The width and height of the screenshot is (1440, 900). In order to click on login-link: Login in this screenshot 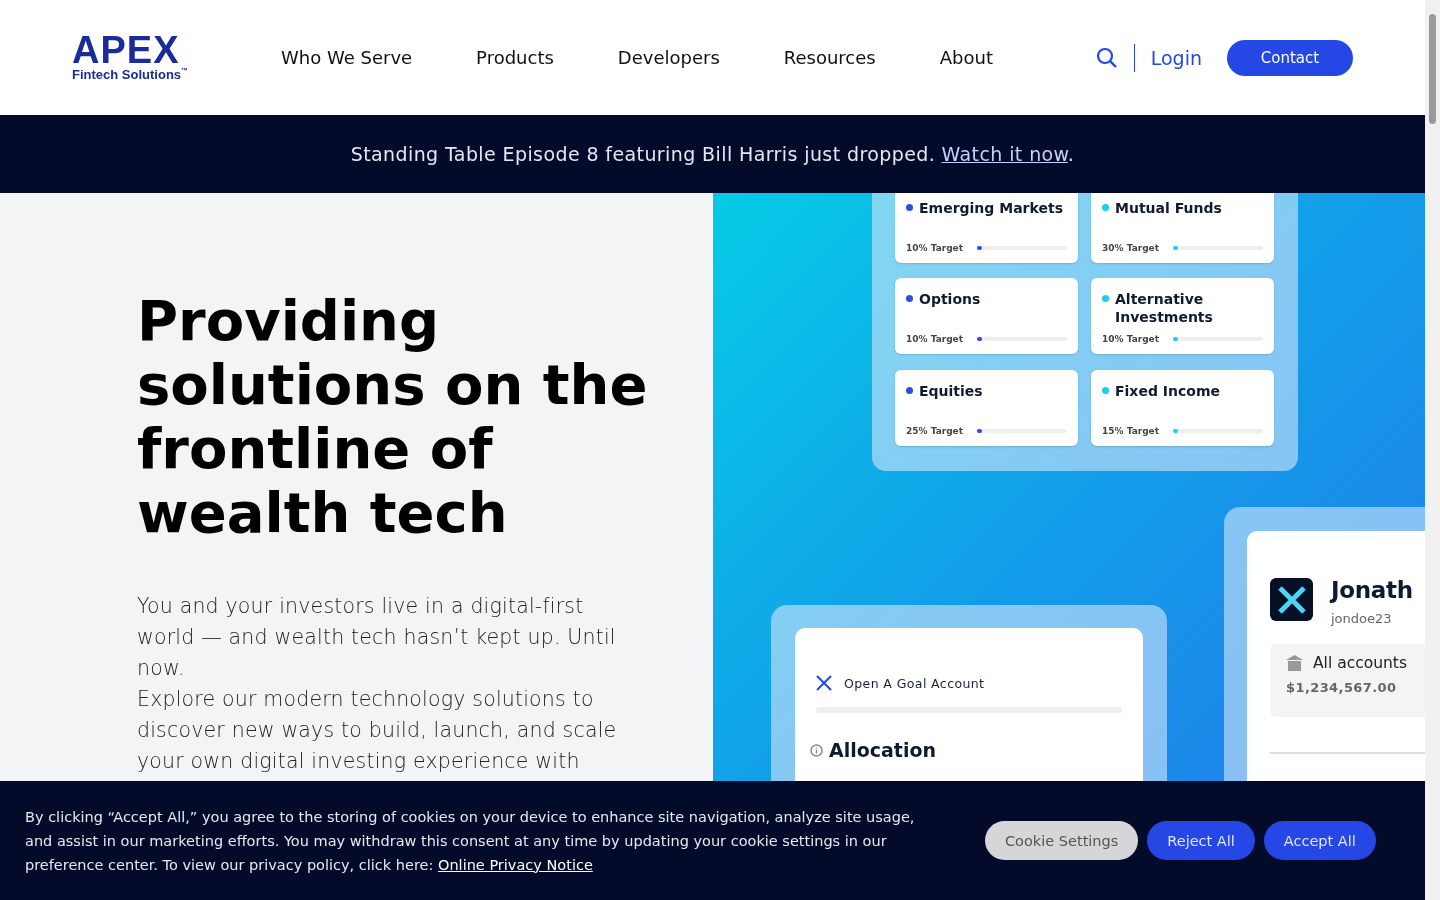, I will do `click(1176, 57)`.